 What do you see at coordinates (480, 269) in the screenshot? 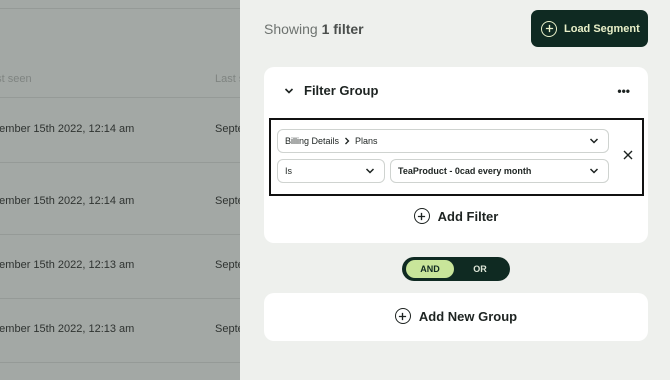
I see `or-option: OR` at bounding box center [480, 269].